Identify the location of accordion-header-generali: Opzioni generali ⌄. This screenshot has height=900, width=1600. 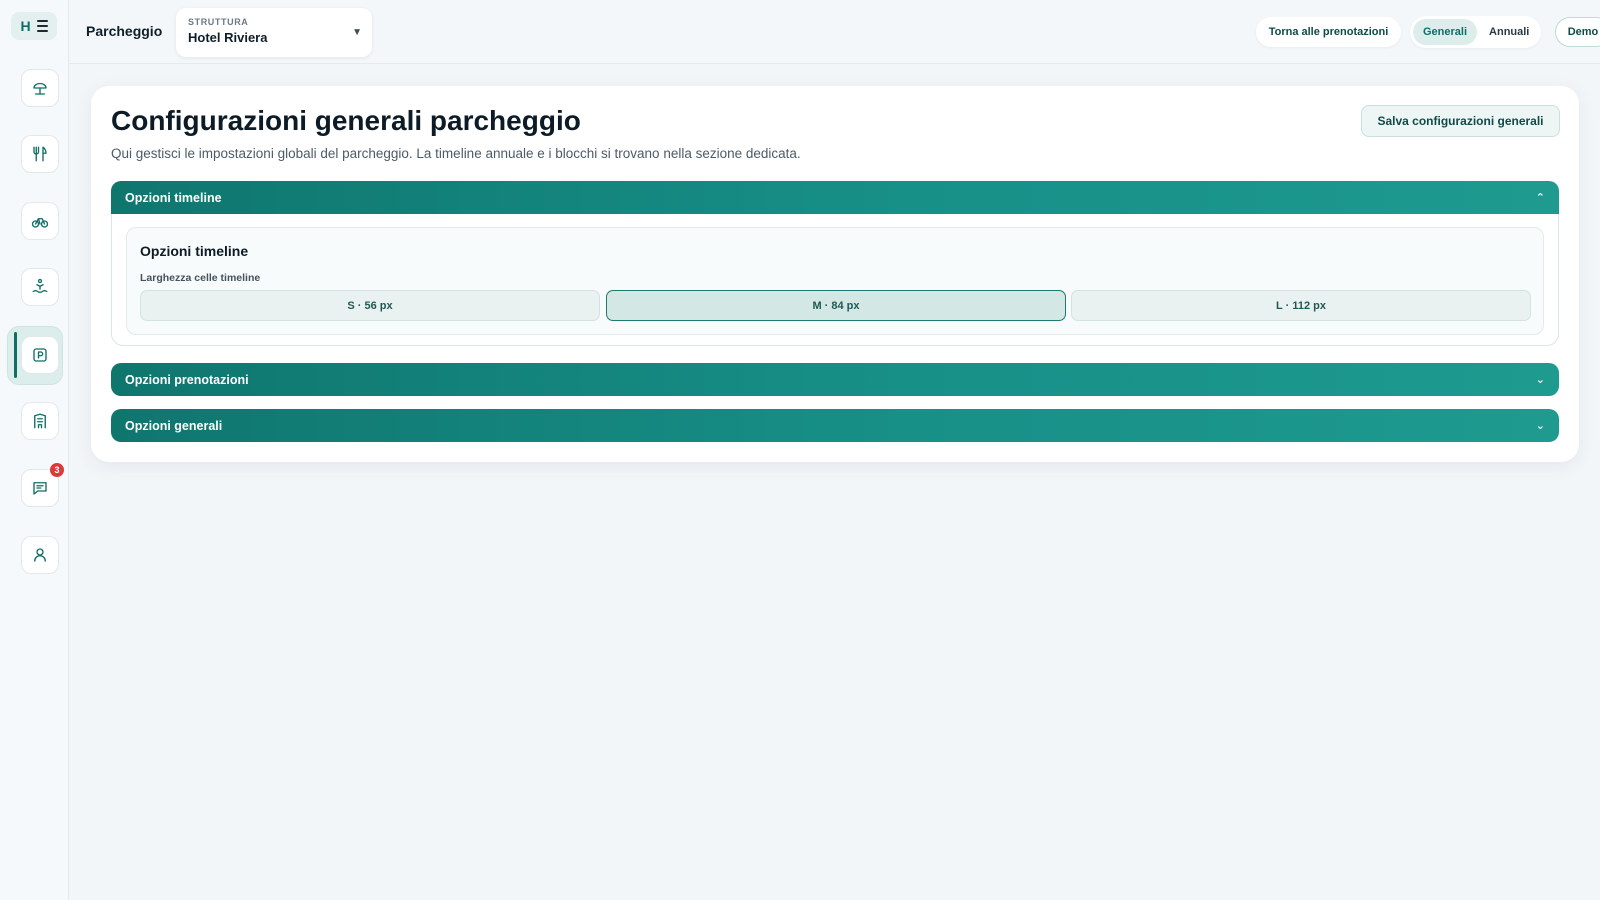
(835, 425).